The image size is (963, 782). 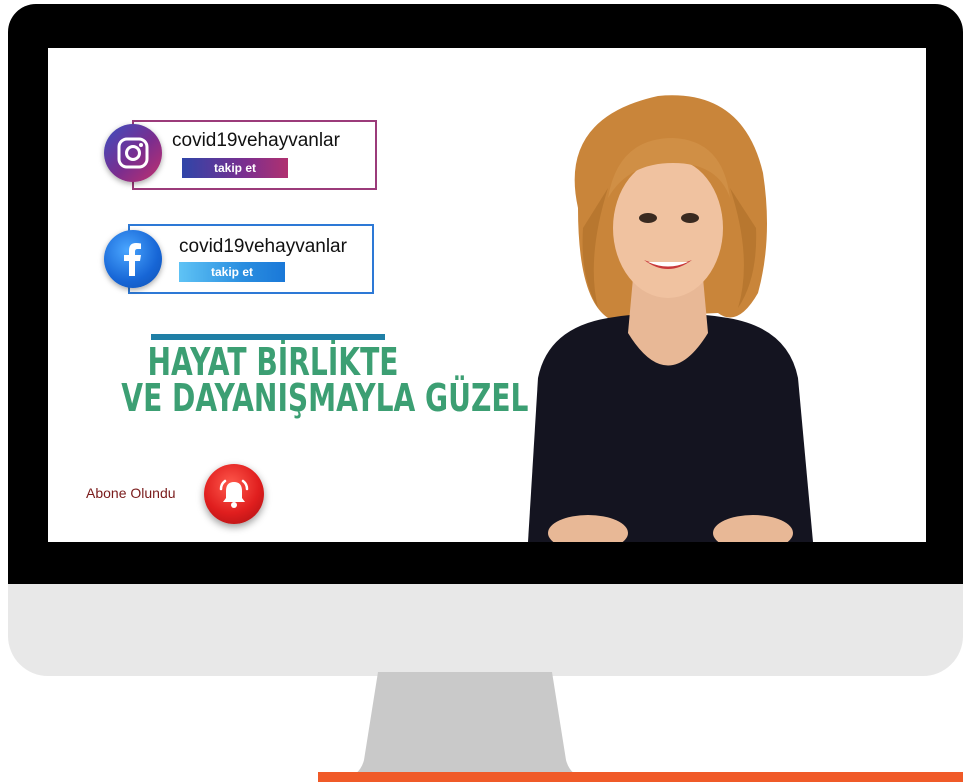 What do you see at coordinates (133, 153) in the screenshot?
I see `instagram-icon` at bounding box center [133, 153].